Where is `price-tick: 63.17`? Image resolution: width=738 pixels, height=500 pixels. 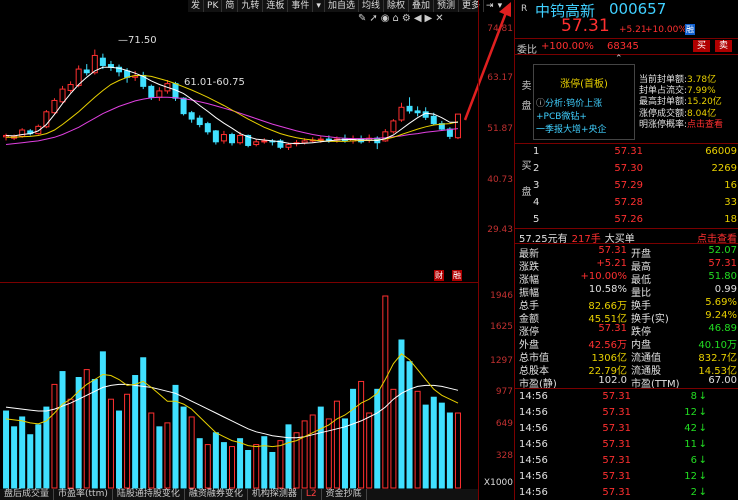 price-tick: 63.17 is located at coordinates (500, 78).